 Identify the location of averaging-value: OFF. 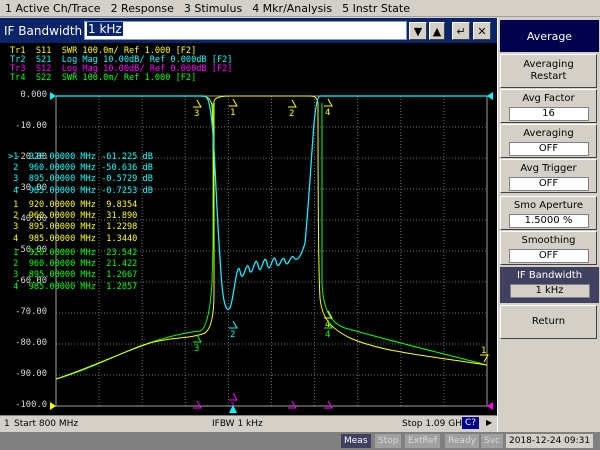
(548, 149).